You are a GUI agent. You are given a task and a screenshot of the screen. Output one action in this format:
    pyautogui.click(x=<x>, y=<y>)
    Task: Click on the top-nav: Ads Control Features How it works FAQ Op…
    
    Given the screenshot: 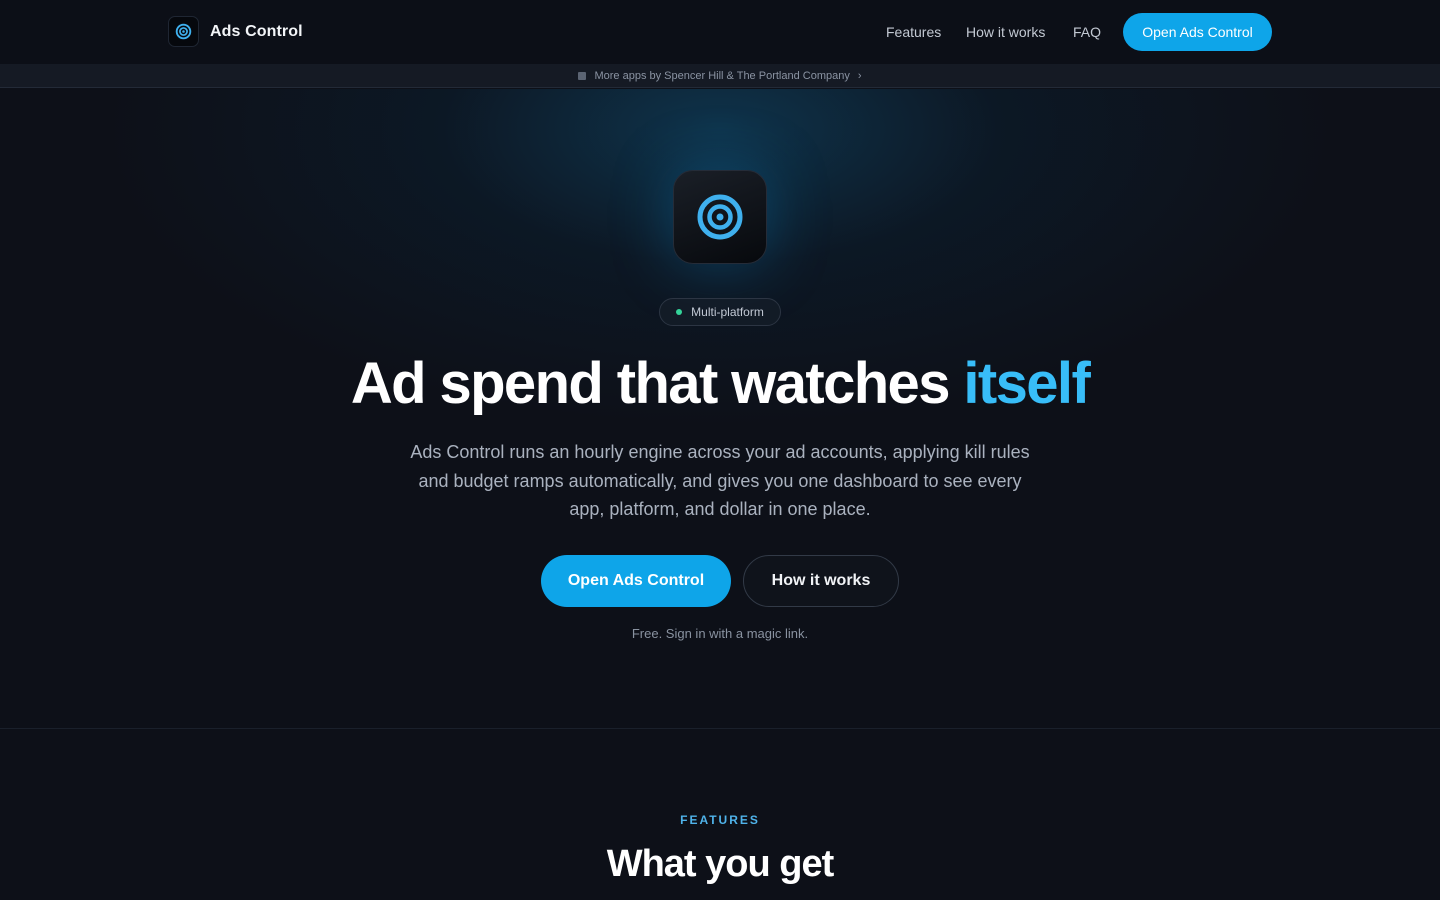 What is the action you would take?
    pyautogui.click(x=720, y=32)
    